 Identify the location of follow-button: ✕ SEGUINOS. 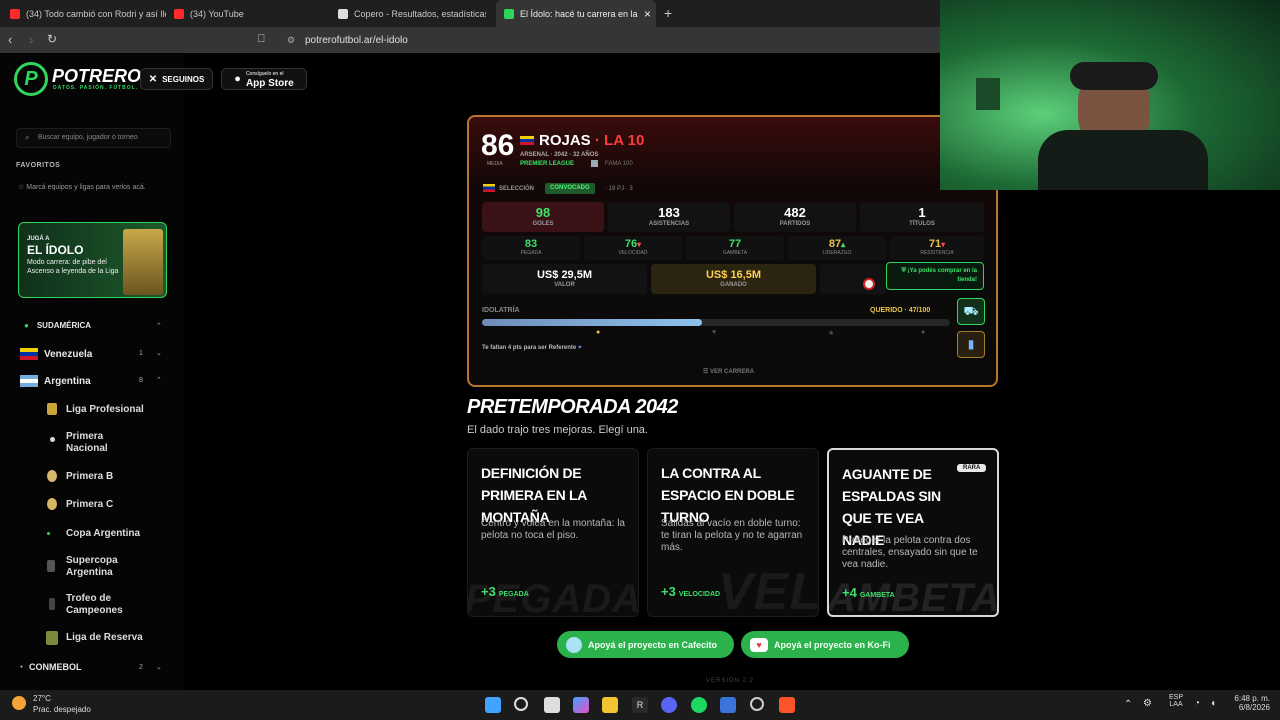
(176, 79).